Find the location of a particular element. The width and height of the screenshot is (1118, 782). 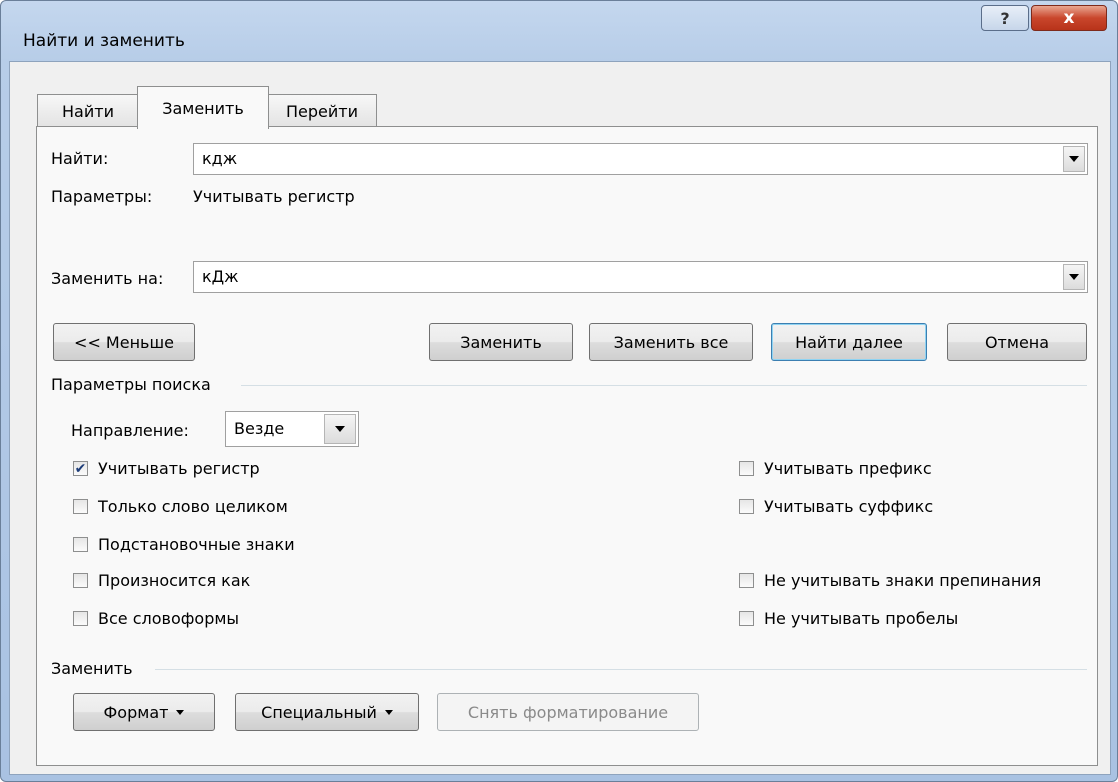

close-button: x is located at coordinates (1069, 18).